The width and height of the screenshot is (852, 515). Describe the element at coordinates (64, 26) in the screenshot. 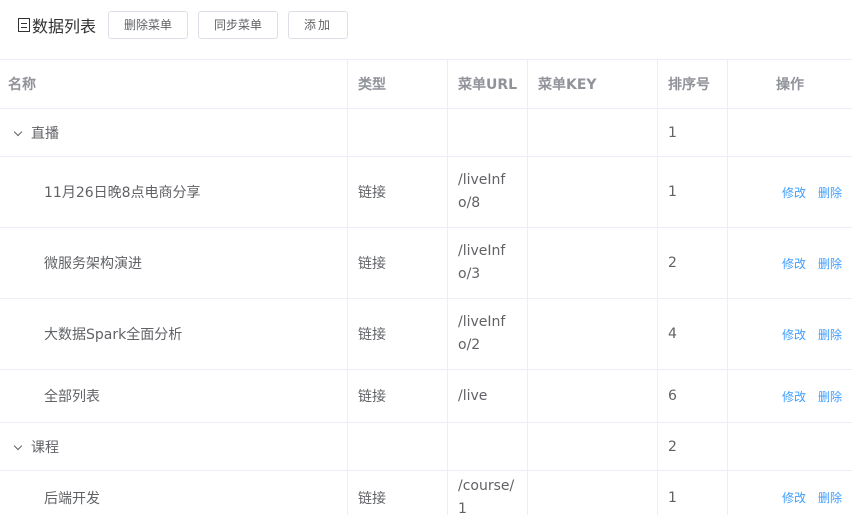

I see `page-title-text: 数据列表` at that location.